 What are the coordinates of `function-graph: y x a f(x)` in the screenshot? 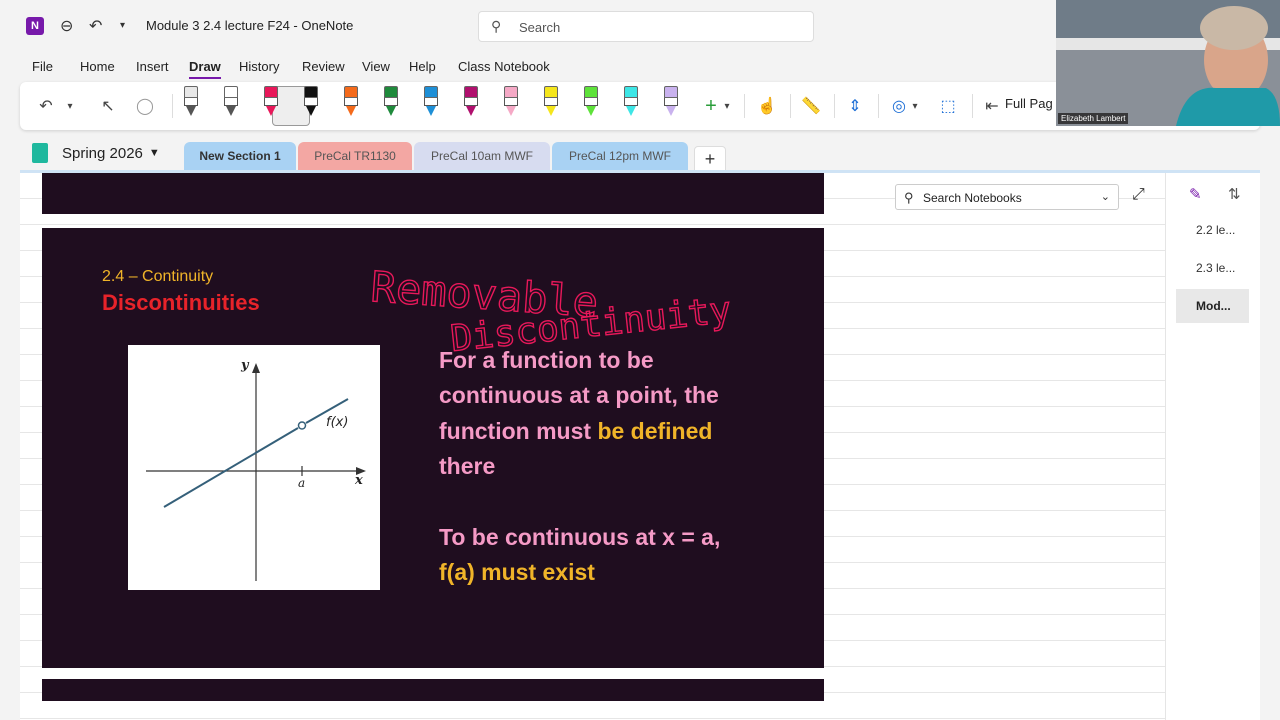 It's located at (254, 467).